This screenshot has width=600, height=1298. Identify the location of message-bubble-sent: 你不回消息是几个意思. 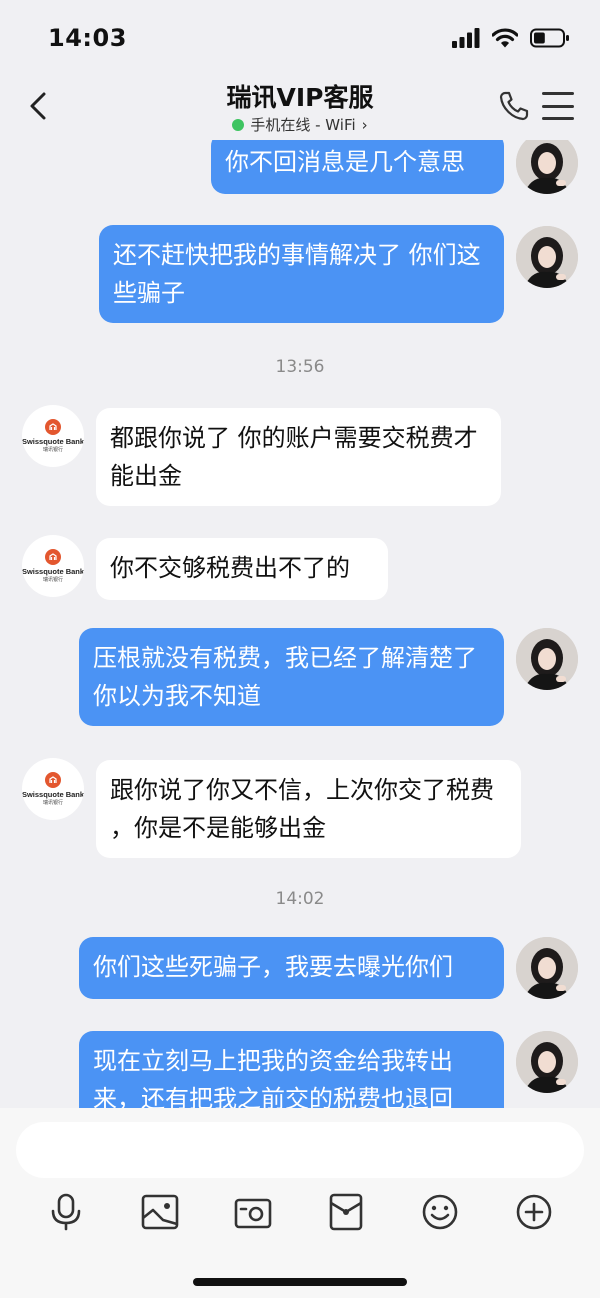
(357, 167).